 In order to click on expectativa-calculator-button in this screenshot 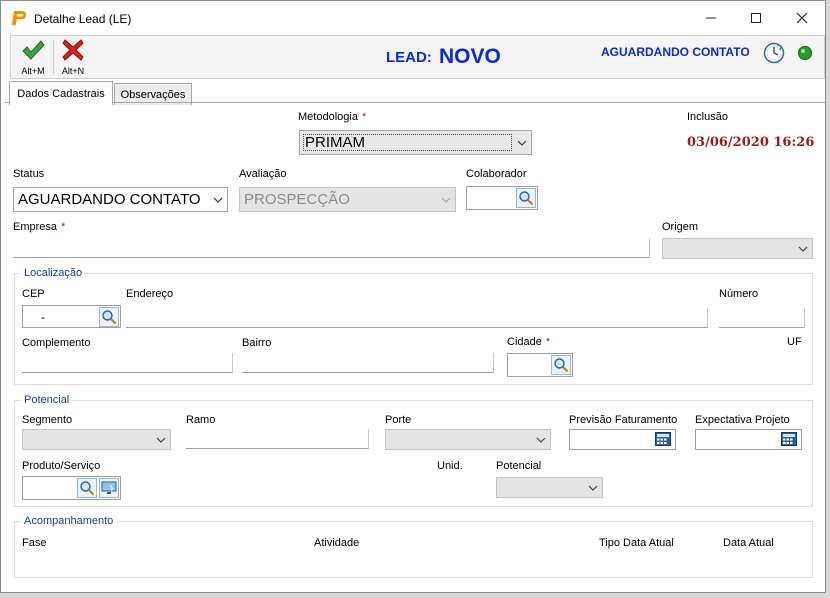, I will do `click(789, 439)`.